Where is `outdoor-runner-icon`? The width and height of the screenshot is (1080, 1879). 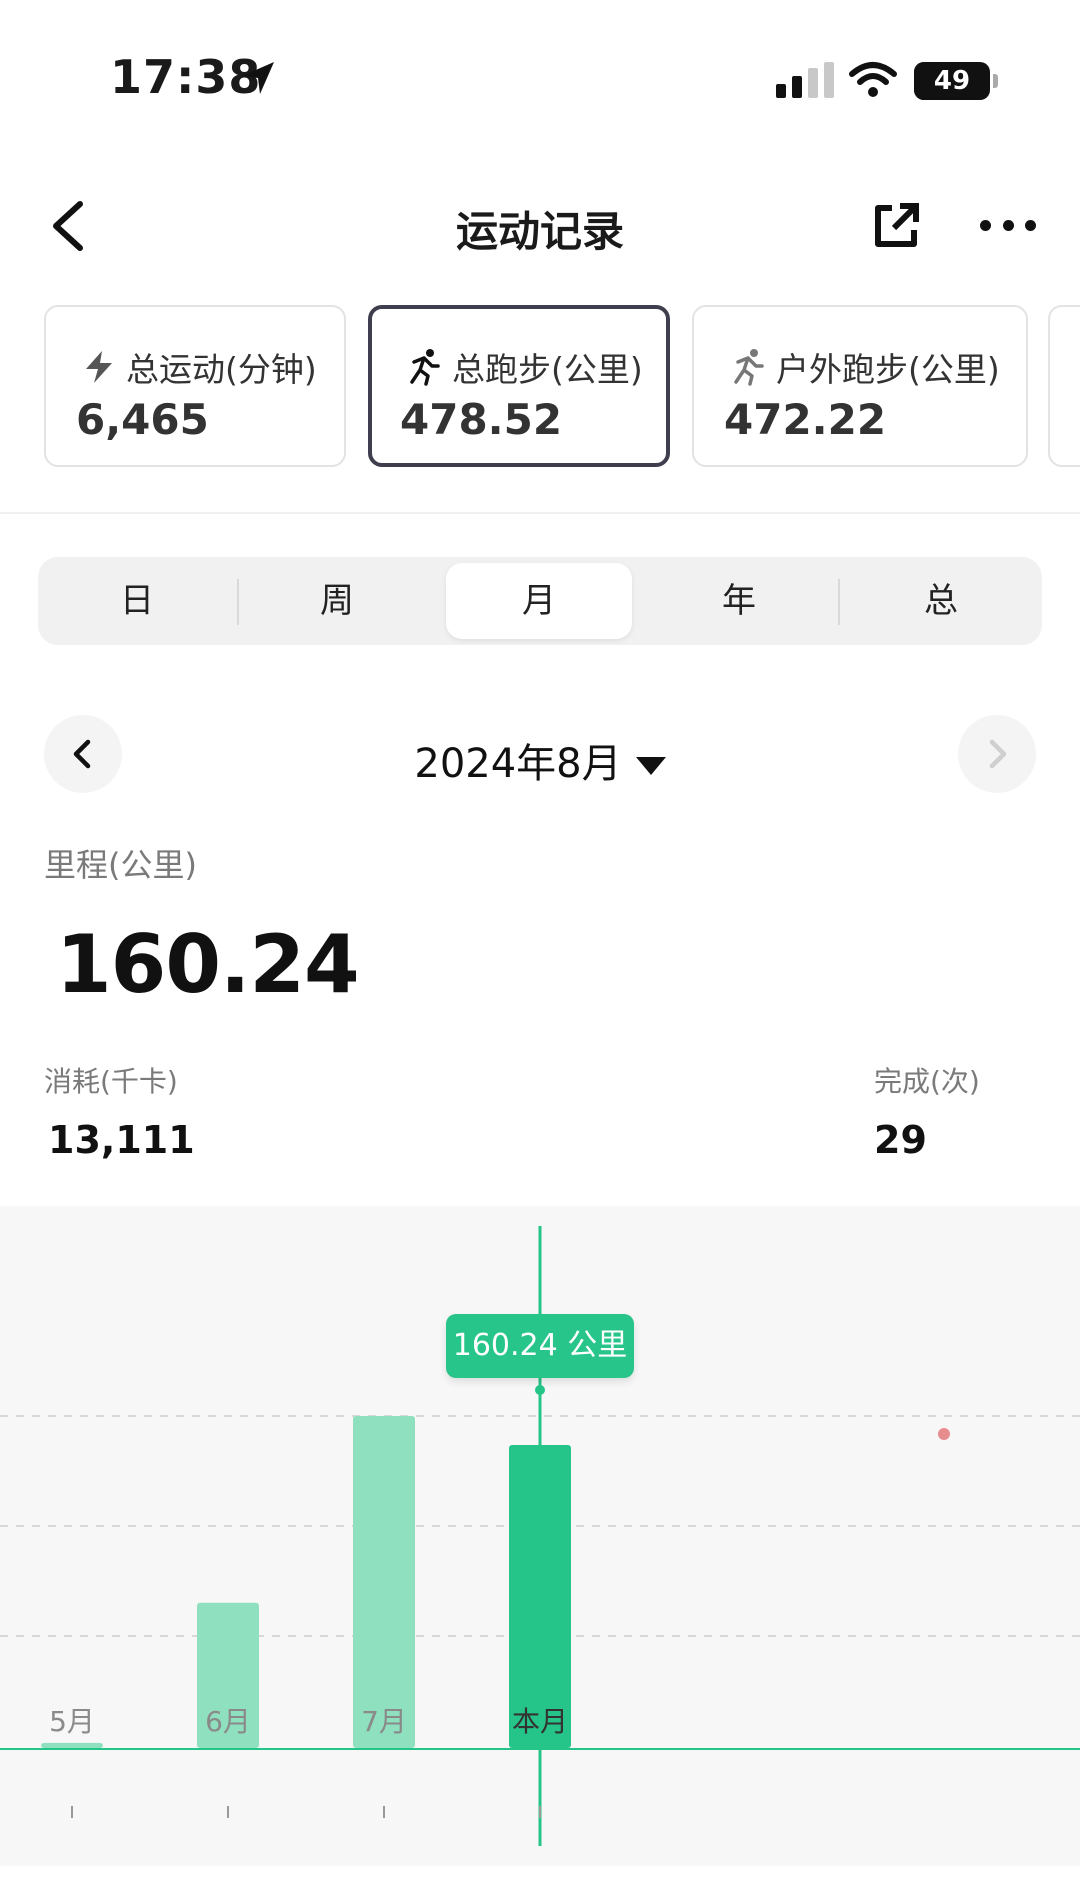 outdoor-runner-icon is located at coordinates (749, 367).